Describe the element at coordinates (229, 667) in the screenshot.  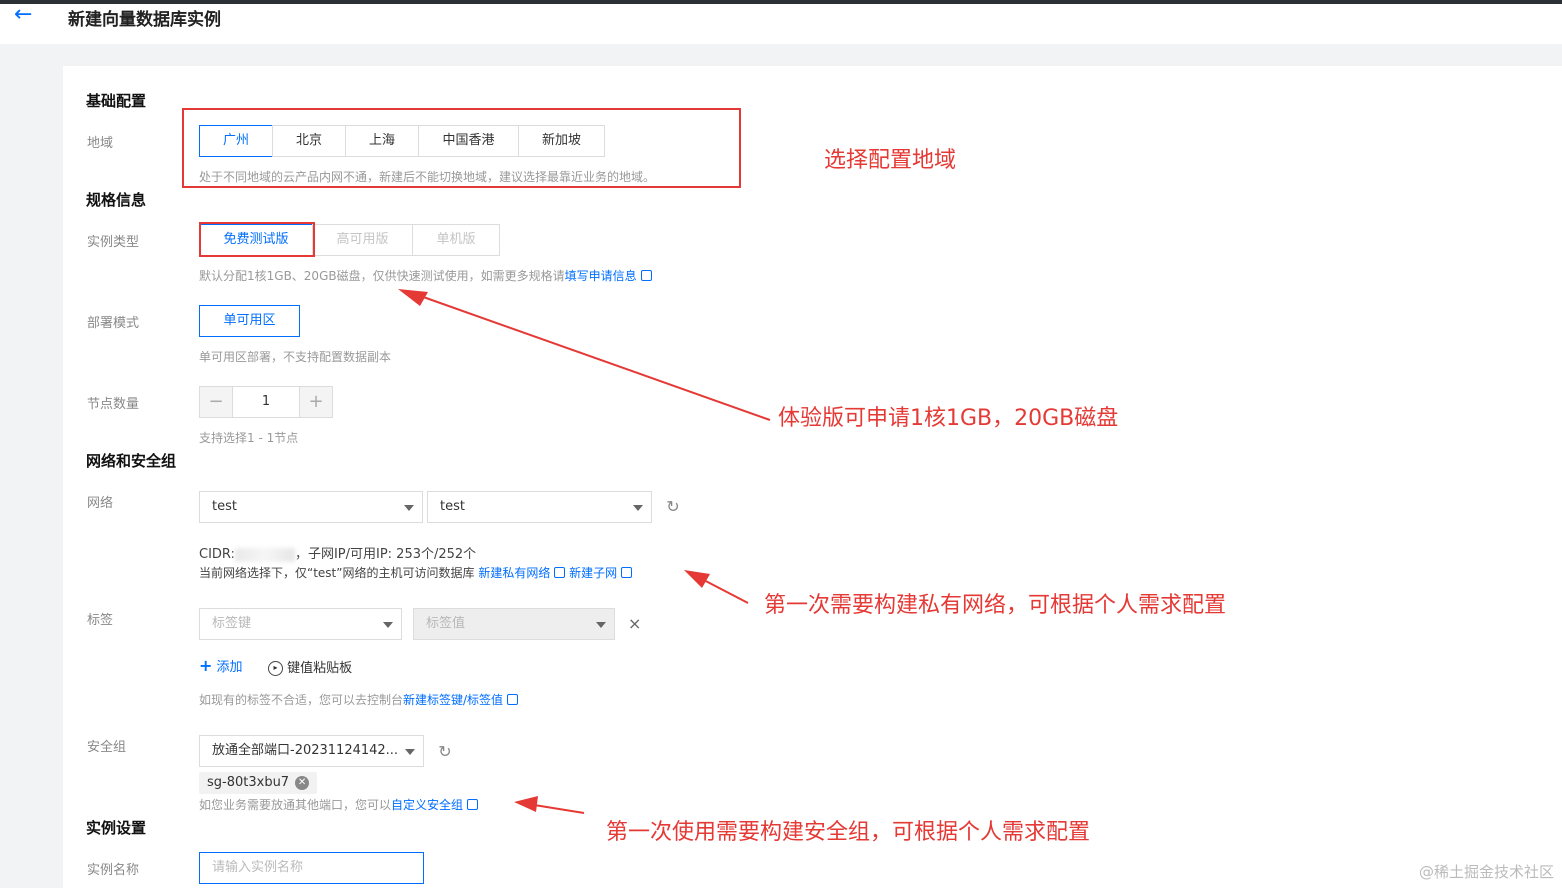
I see `add-tag-label: 添加` at that location.